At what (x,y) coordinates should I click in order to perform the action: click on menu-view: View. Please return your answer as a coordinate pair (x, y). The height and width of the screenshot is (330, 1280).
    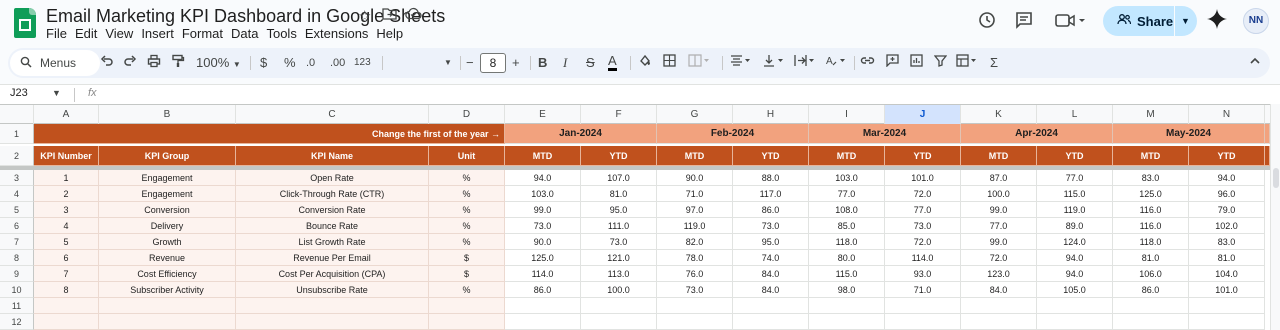
    Looking at the image, I should click on (122, 33).